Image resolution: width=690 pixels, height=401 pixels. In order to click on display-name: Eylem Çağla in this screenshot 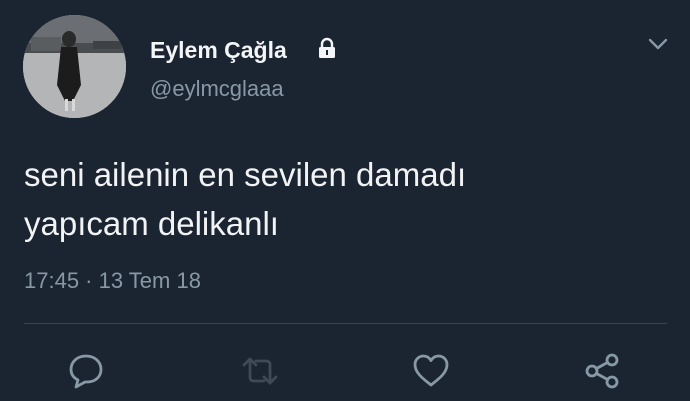, I will do `click(218, 50)`.